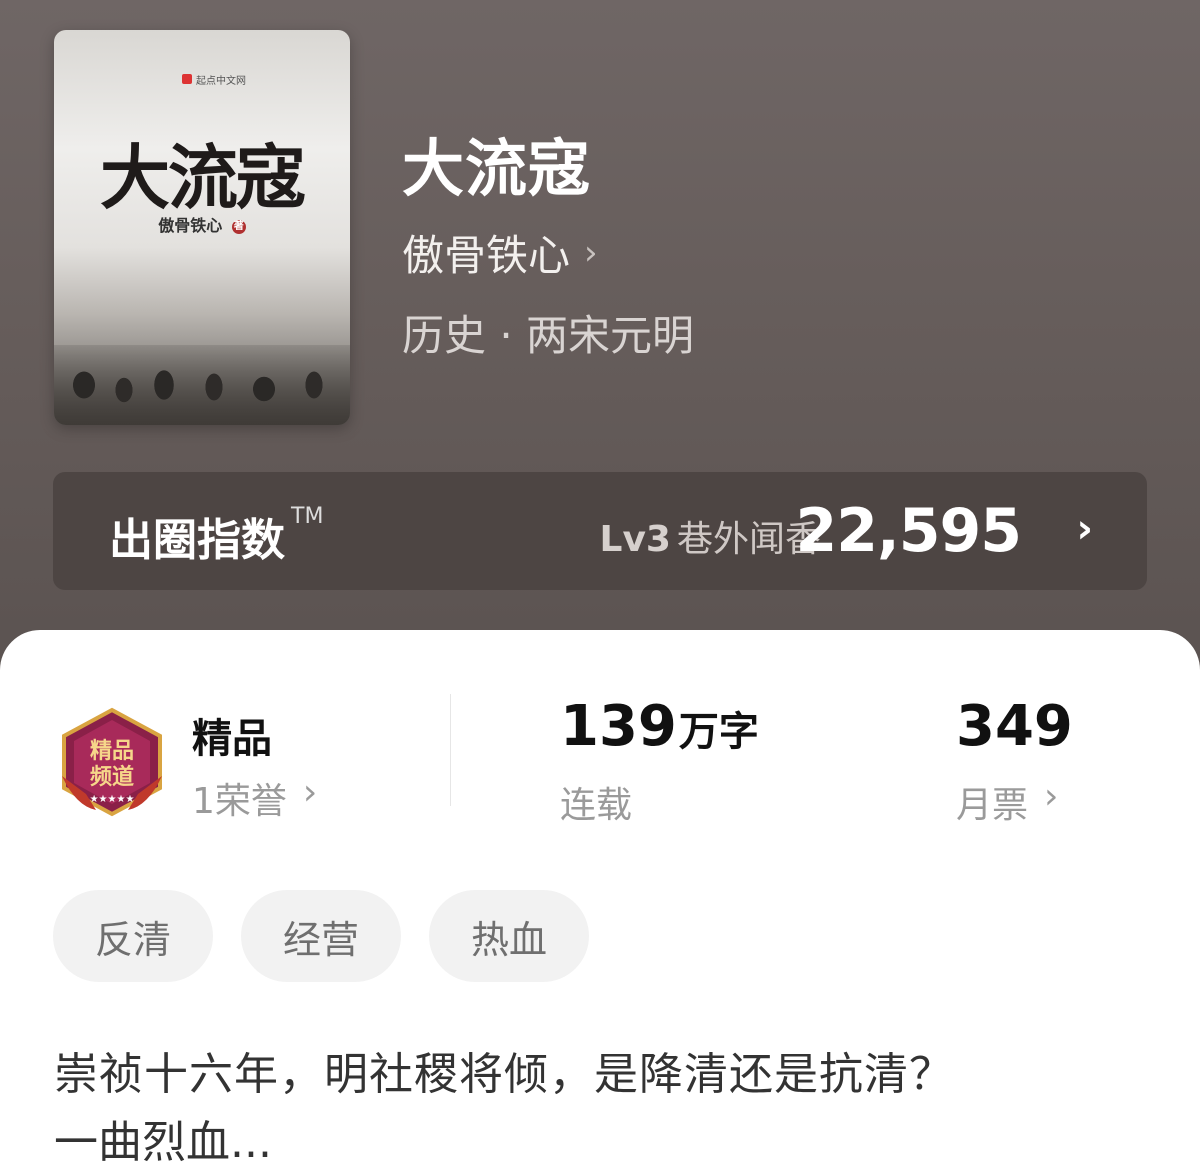 Image resolution: width=1200 pixels, height=1170 pixels. I want to click on cover-title: 大流寇, so click(203, 177).